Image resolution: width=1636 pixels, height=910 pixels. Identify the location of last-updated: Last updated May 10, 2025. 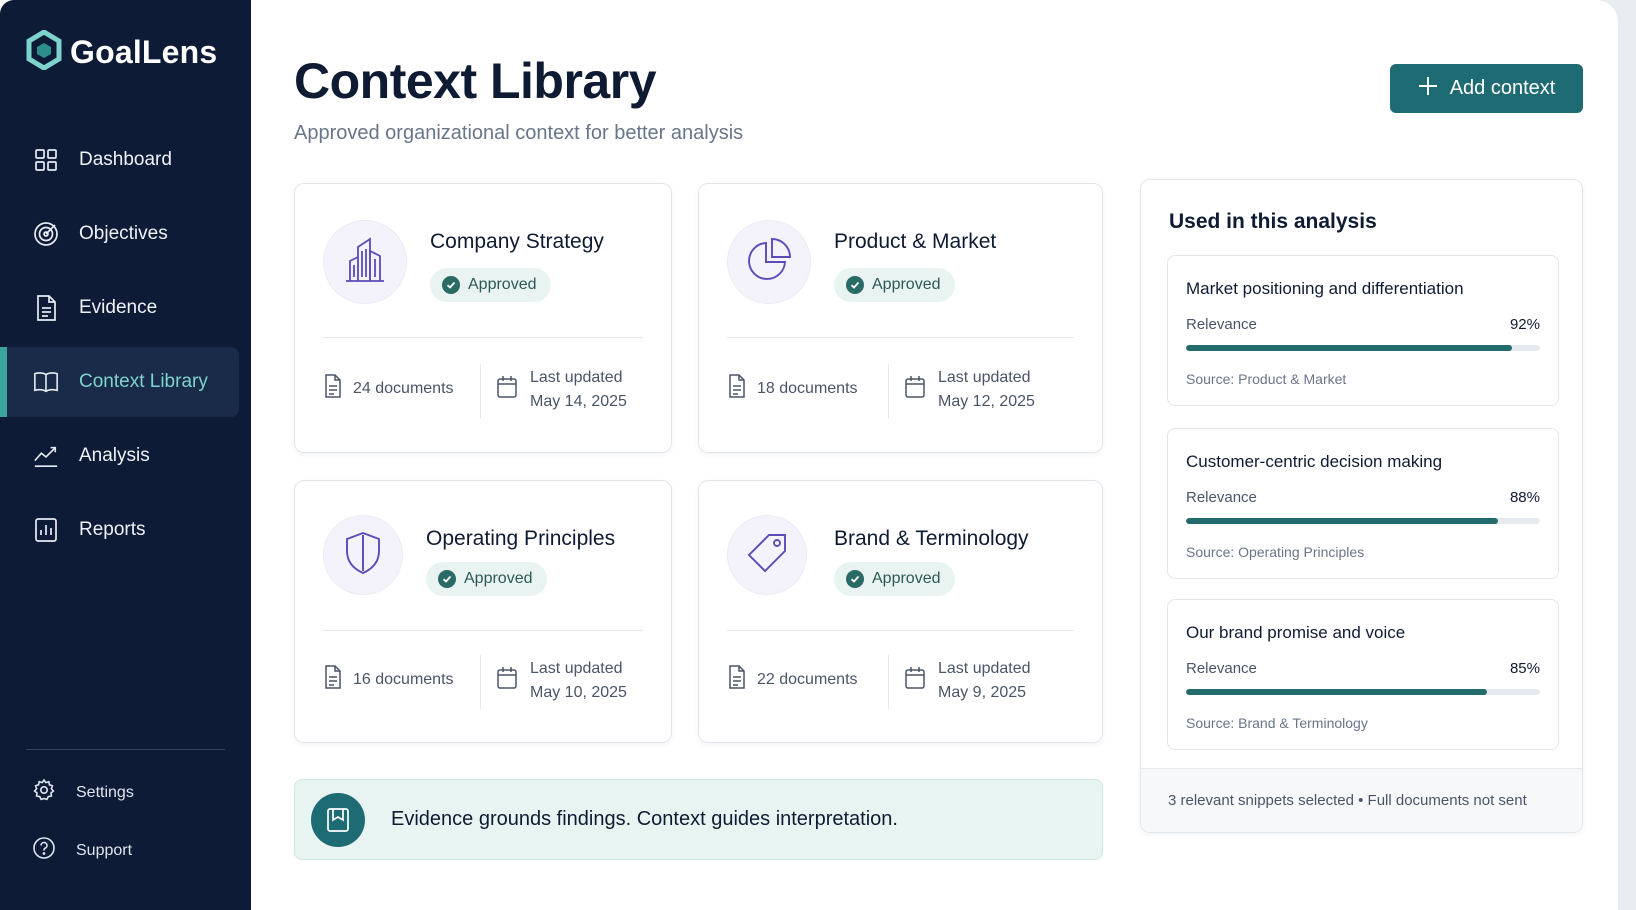
(561, 681).